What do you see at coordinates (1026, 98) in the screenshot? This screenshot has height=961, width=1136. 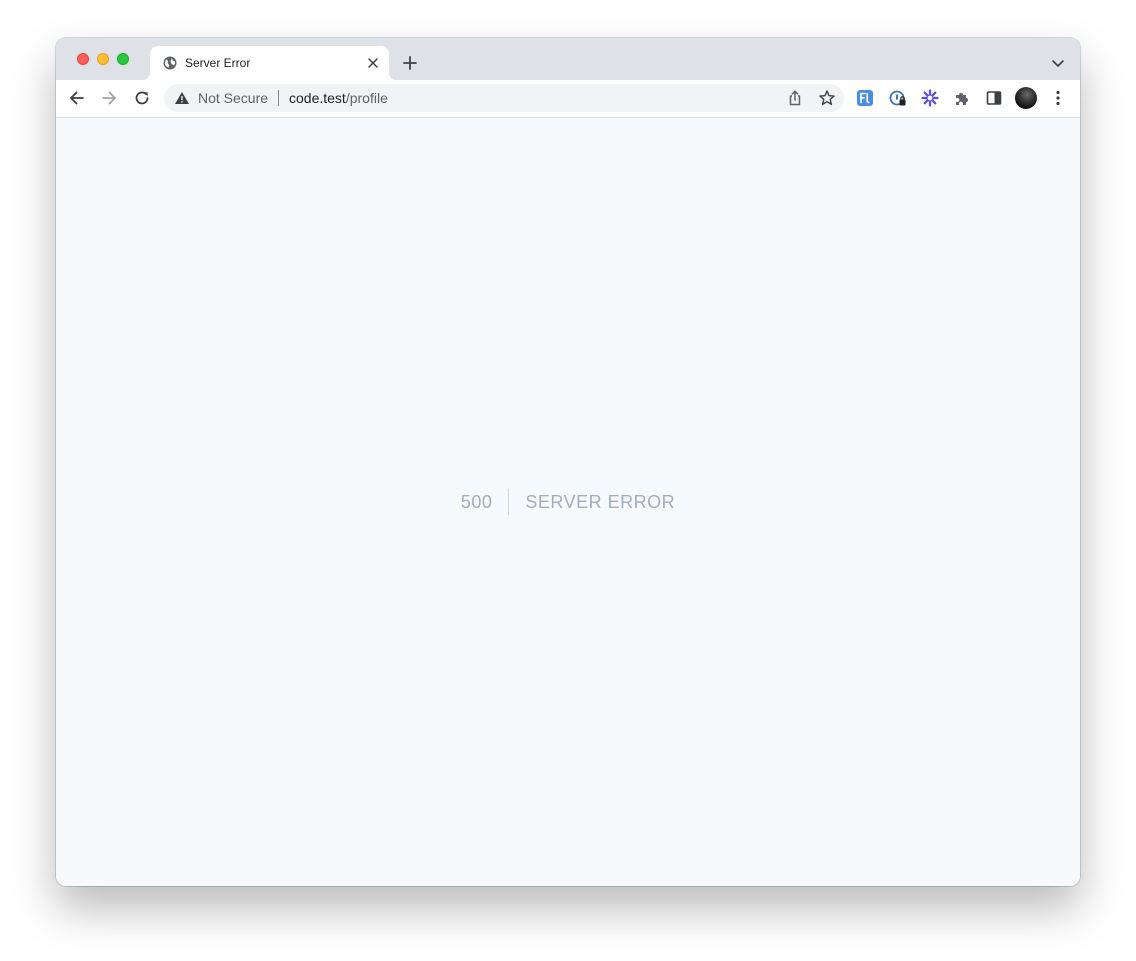 I see `profile-avatar` at bounding box center [1026, 98].